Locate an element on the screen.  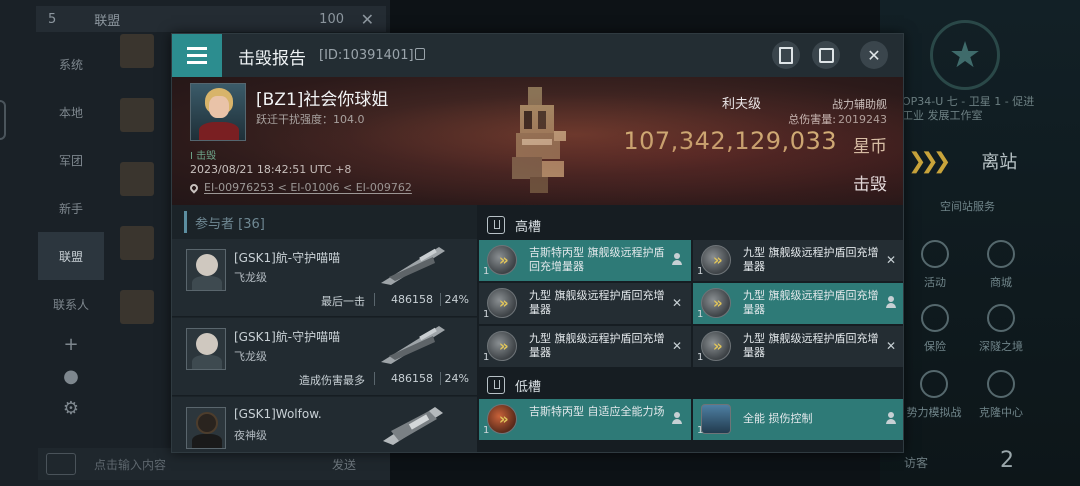
high-slot-icon is located at coordinates (496, 225).